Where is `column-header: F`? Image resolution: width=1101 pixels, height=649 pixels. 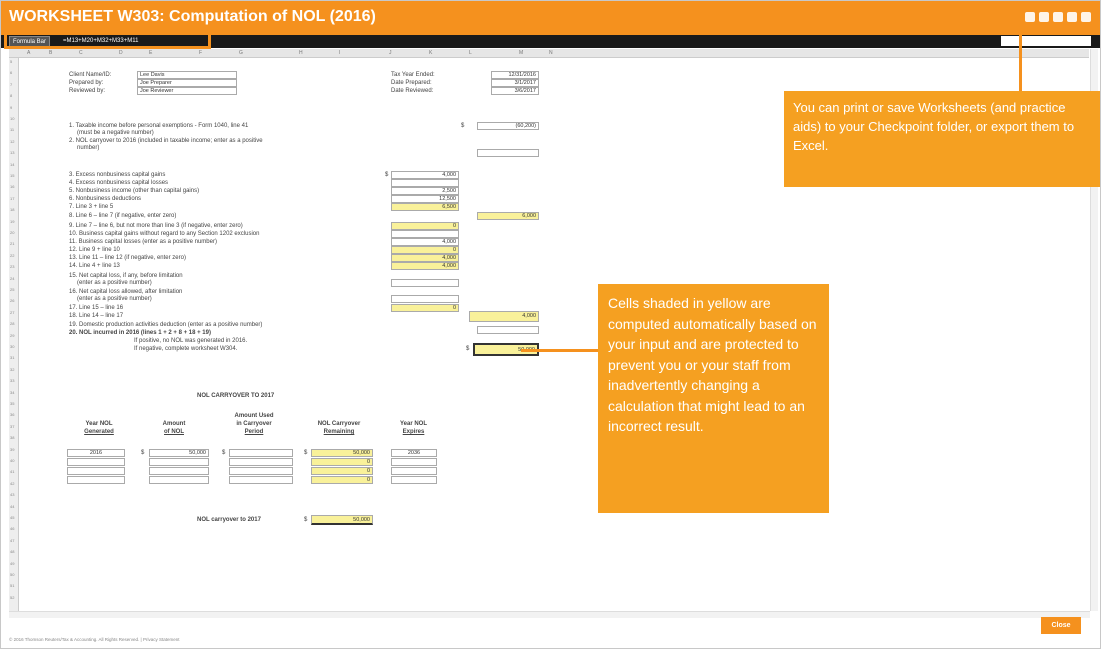 column-header: F is located at coordinates (201, 53).